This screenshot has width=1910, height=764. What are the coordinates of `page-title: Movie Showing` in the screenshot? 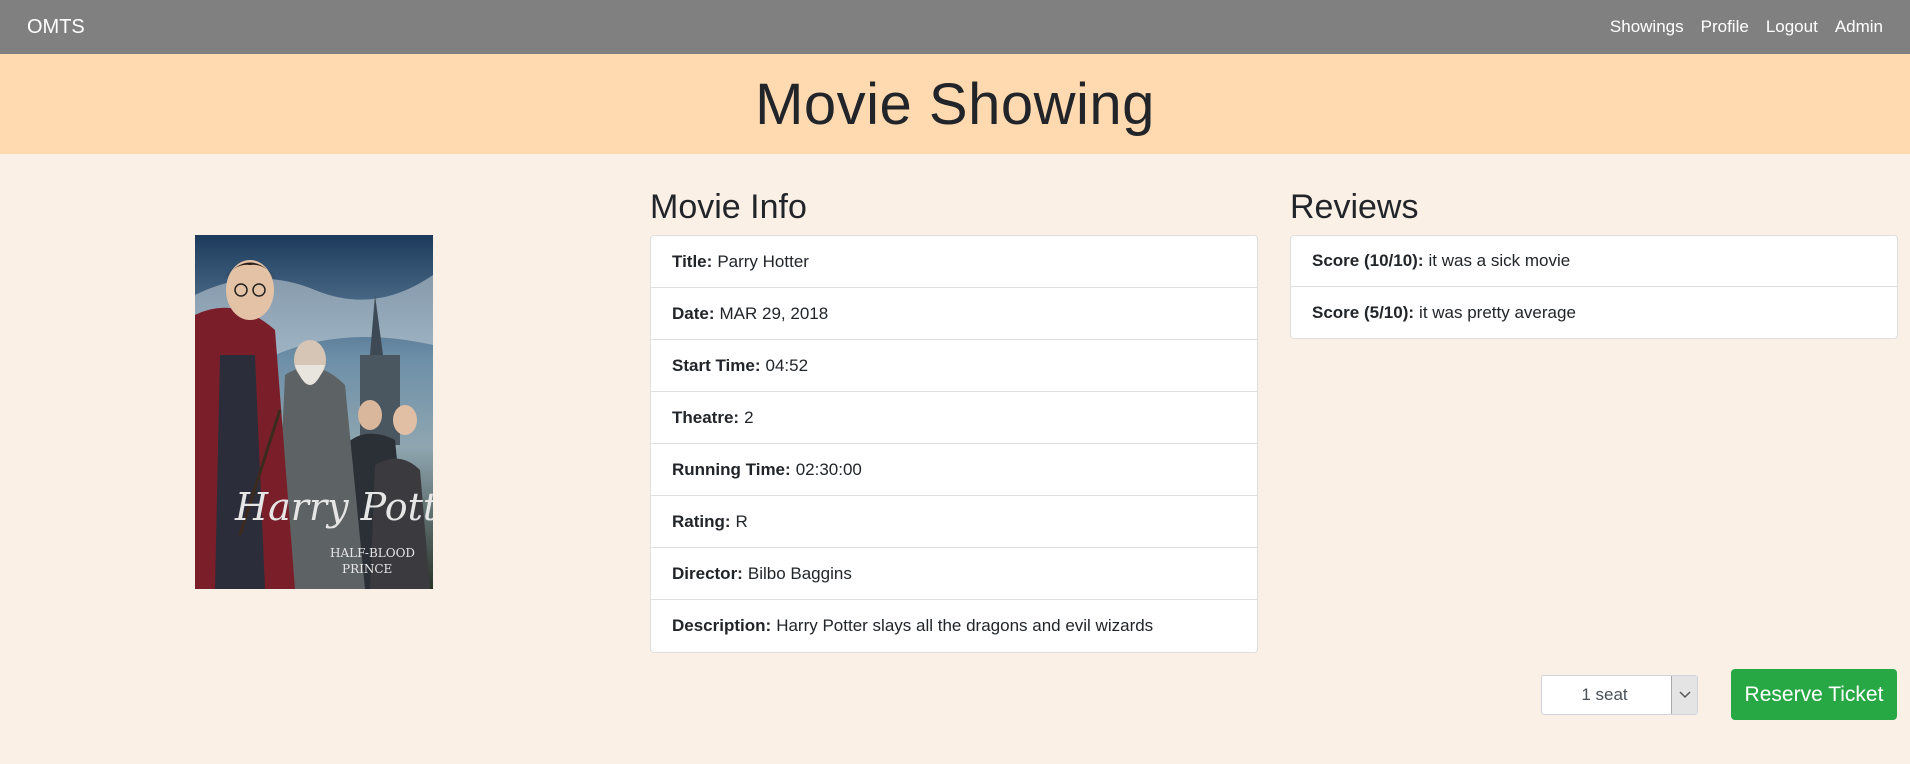 It's located at (955, 104).